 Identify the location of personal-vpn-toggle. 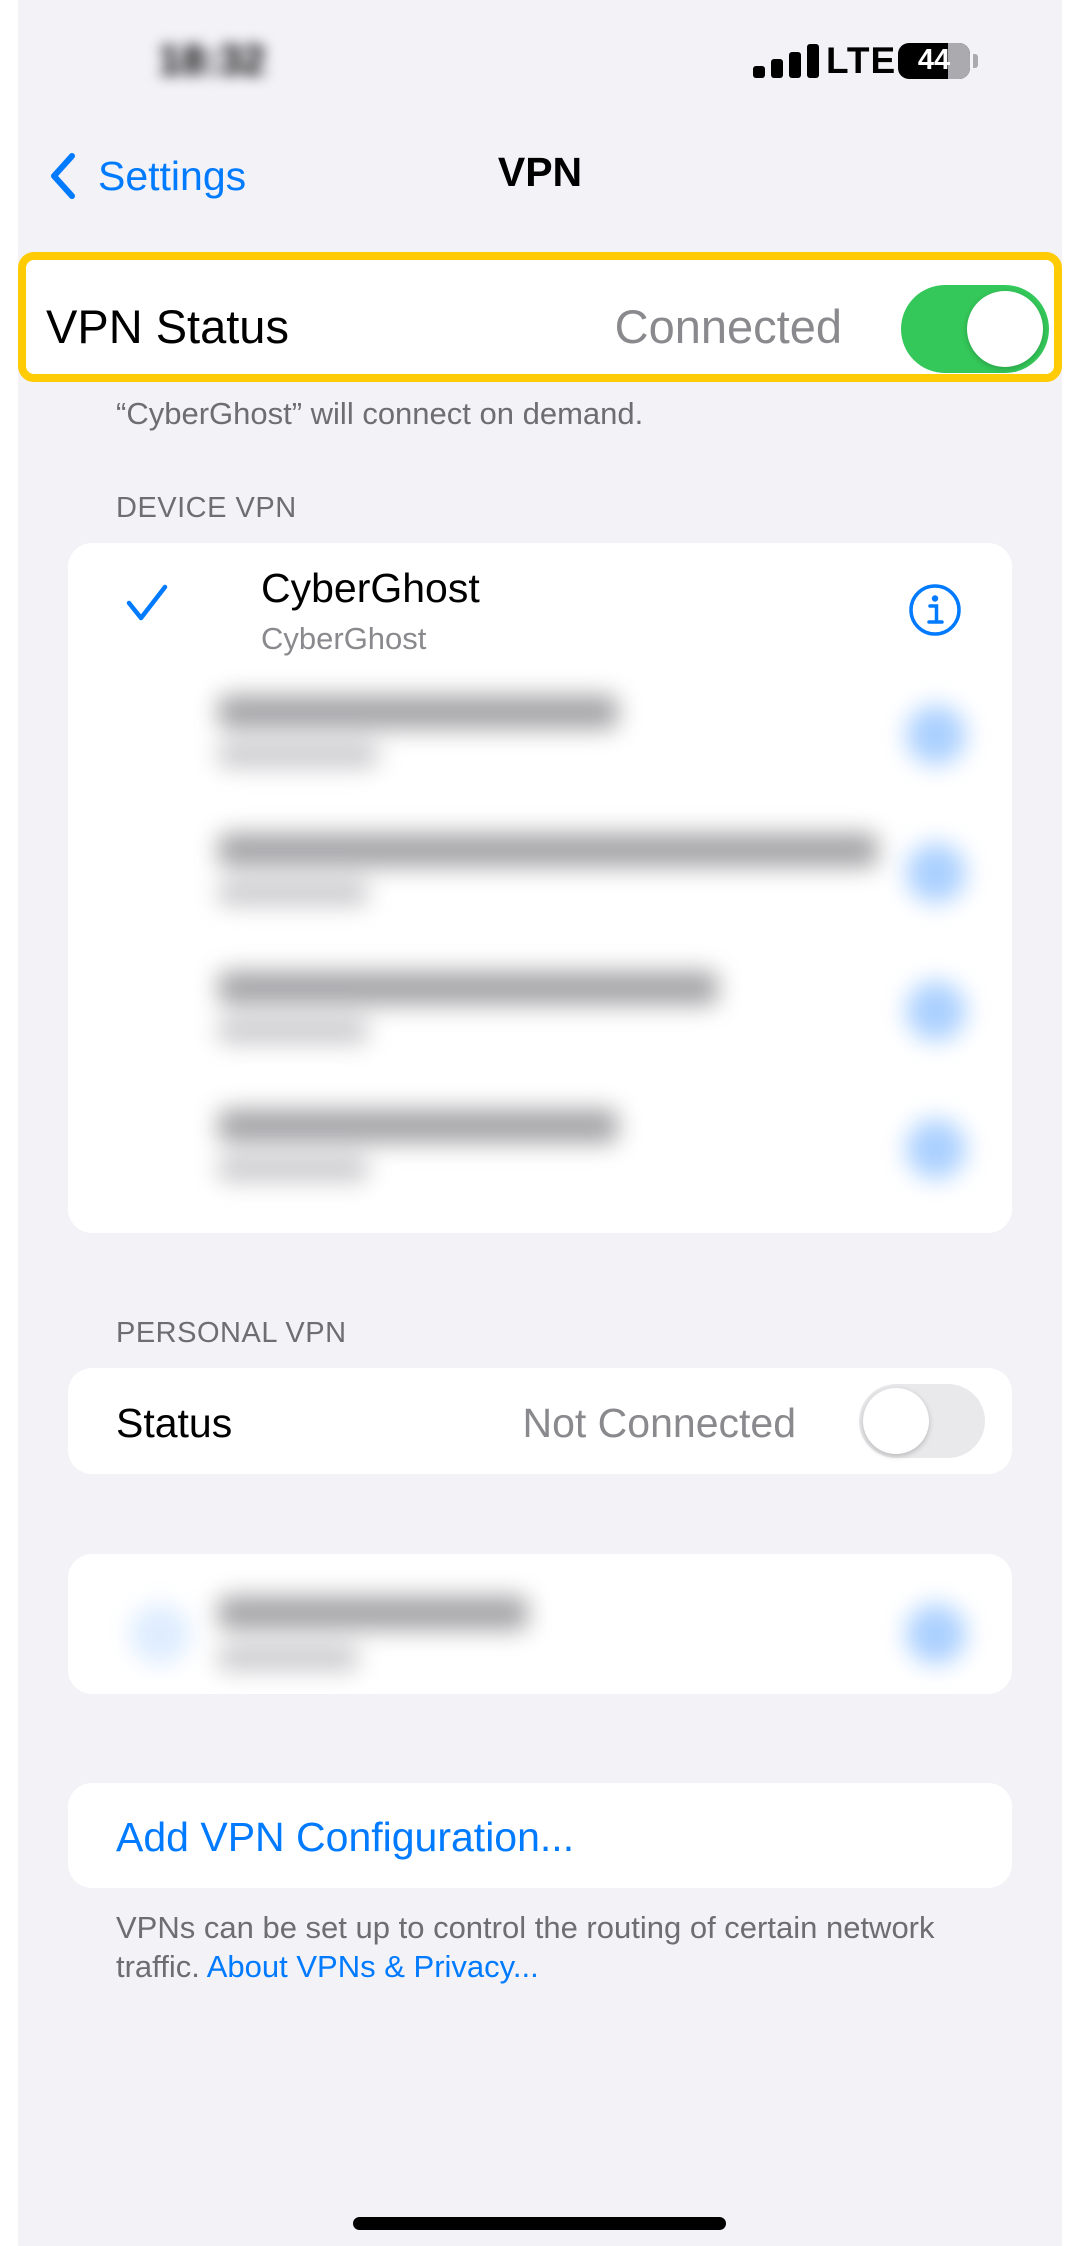
(922, 1421).